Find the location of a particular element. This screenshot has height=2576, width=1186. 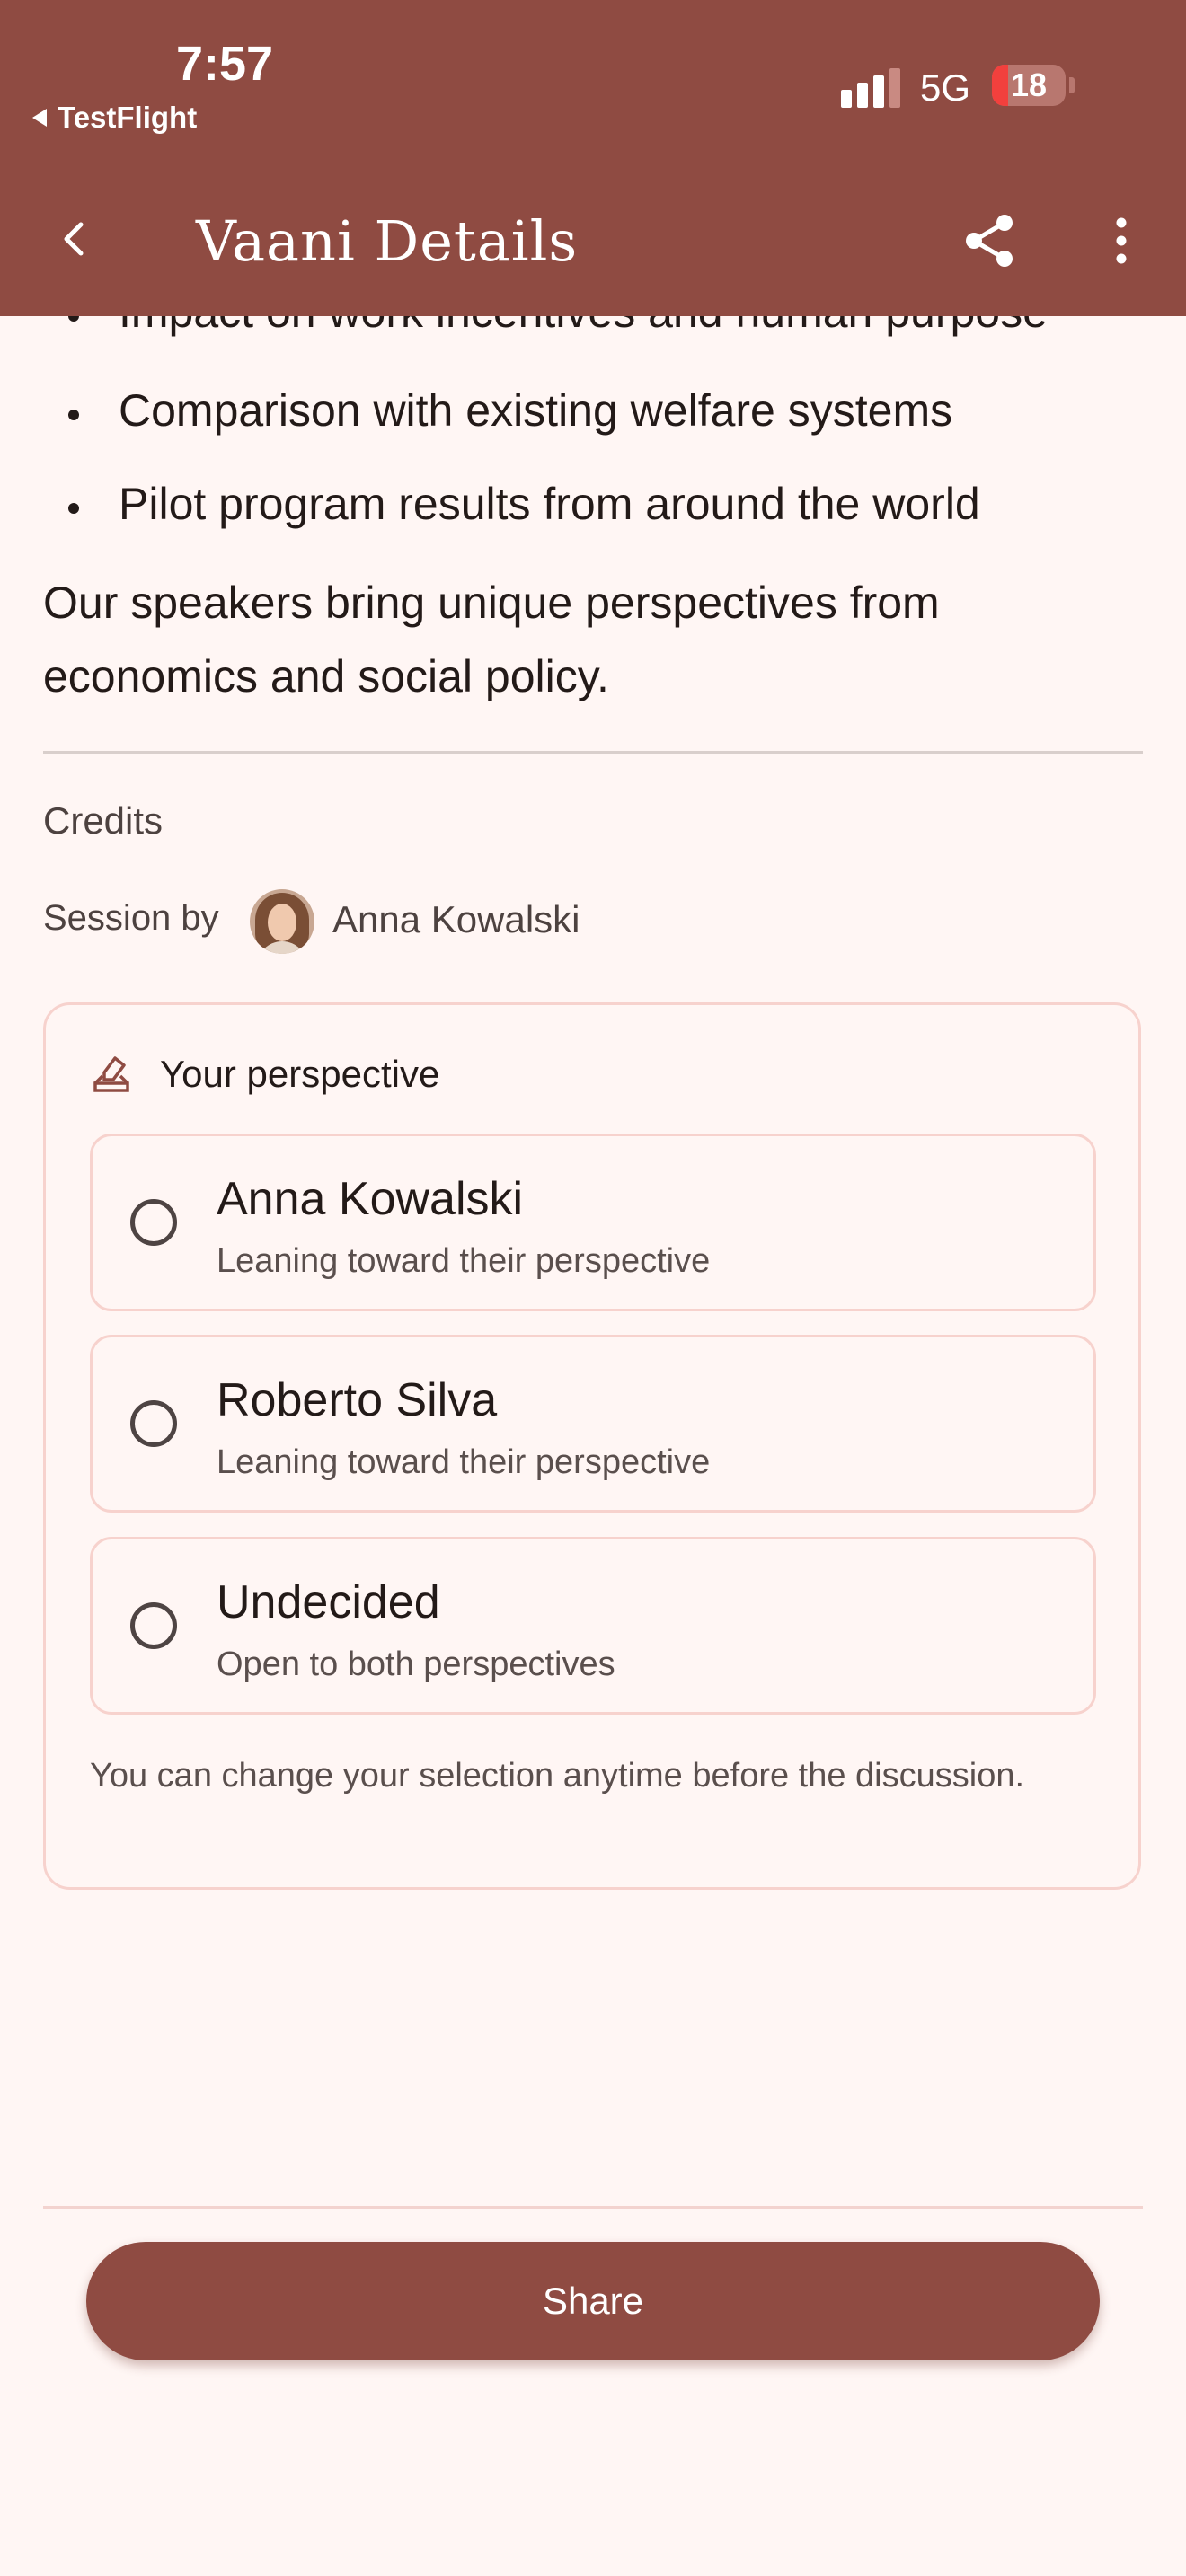

perspective-title: Your perspective is located at coordinates (300, 1074).